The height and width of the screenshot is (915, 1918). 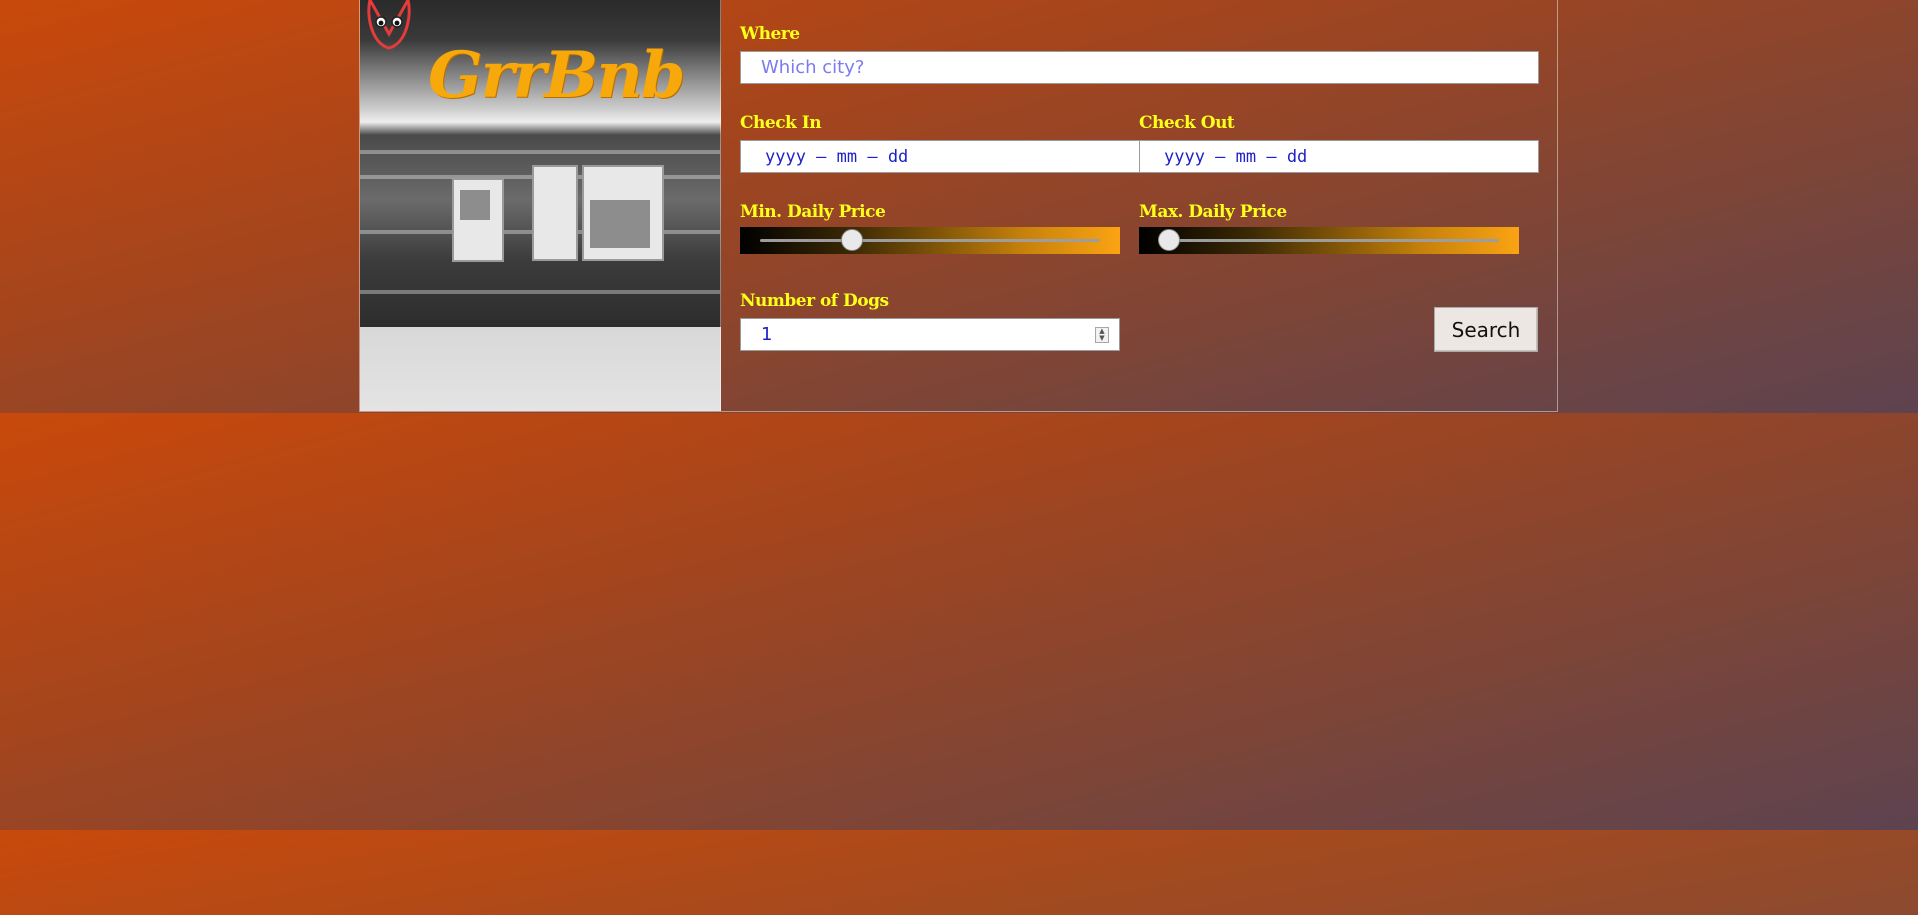 What do you see at coordinates (851, 240) in the screenshot?
I see `min-price-thumb` at bounding box center [851, 240].